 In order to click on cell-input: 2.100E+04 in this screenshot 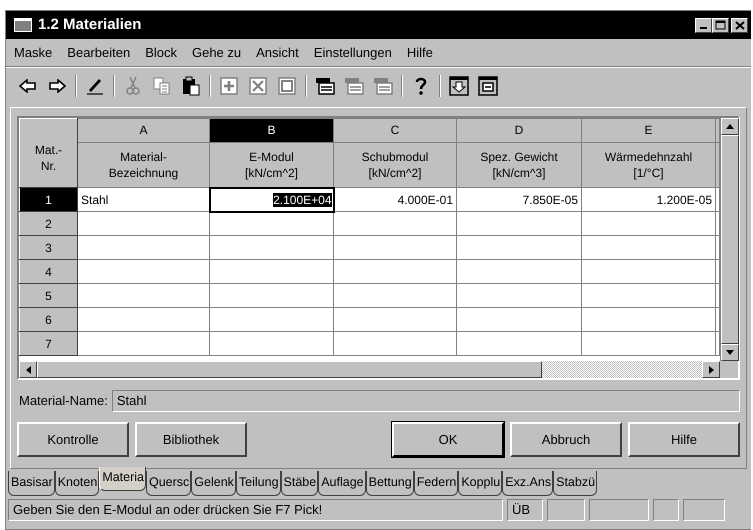, I will do `click(272, 200)`.